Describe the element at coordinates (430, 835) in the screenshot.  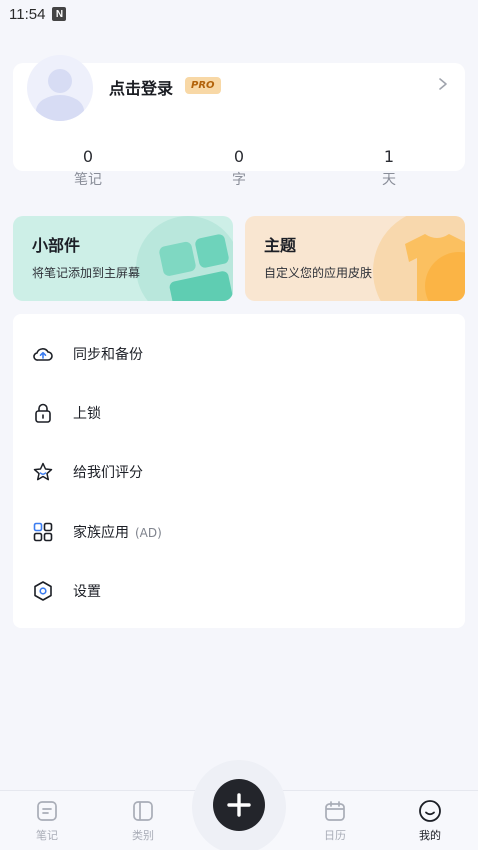
I see `nav-mine-label: 我的` at that location.